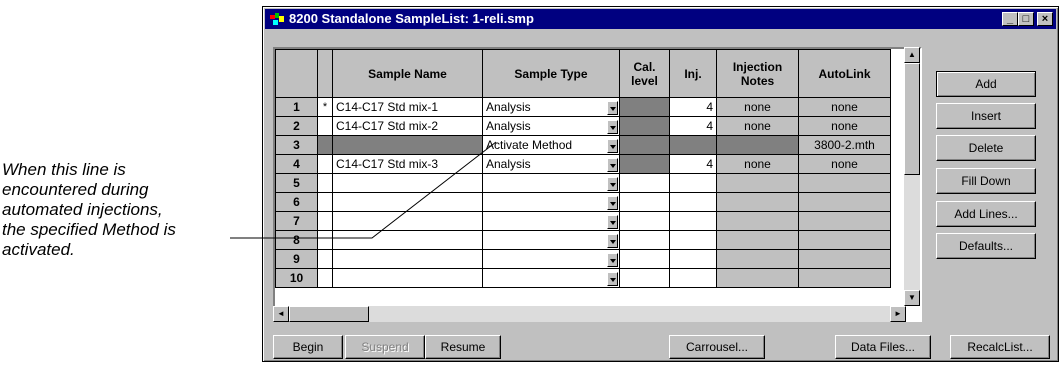  Describe the element at coordinates (363, 190) in the screenshot. I see `callout-leader-line` at that location.